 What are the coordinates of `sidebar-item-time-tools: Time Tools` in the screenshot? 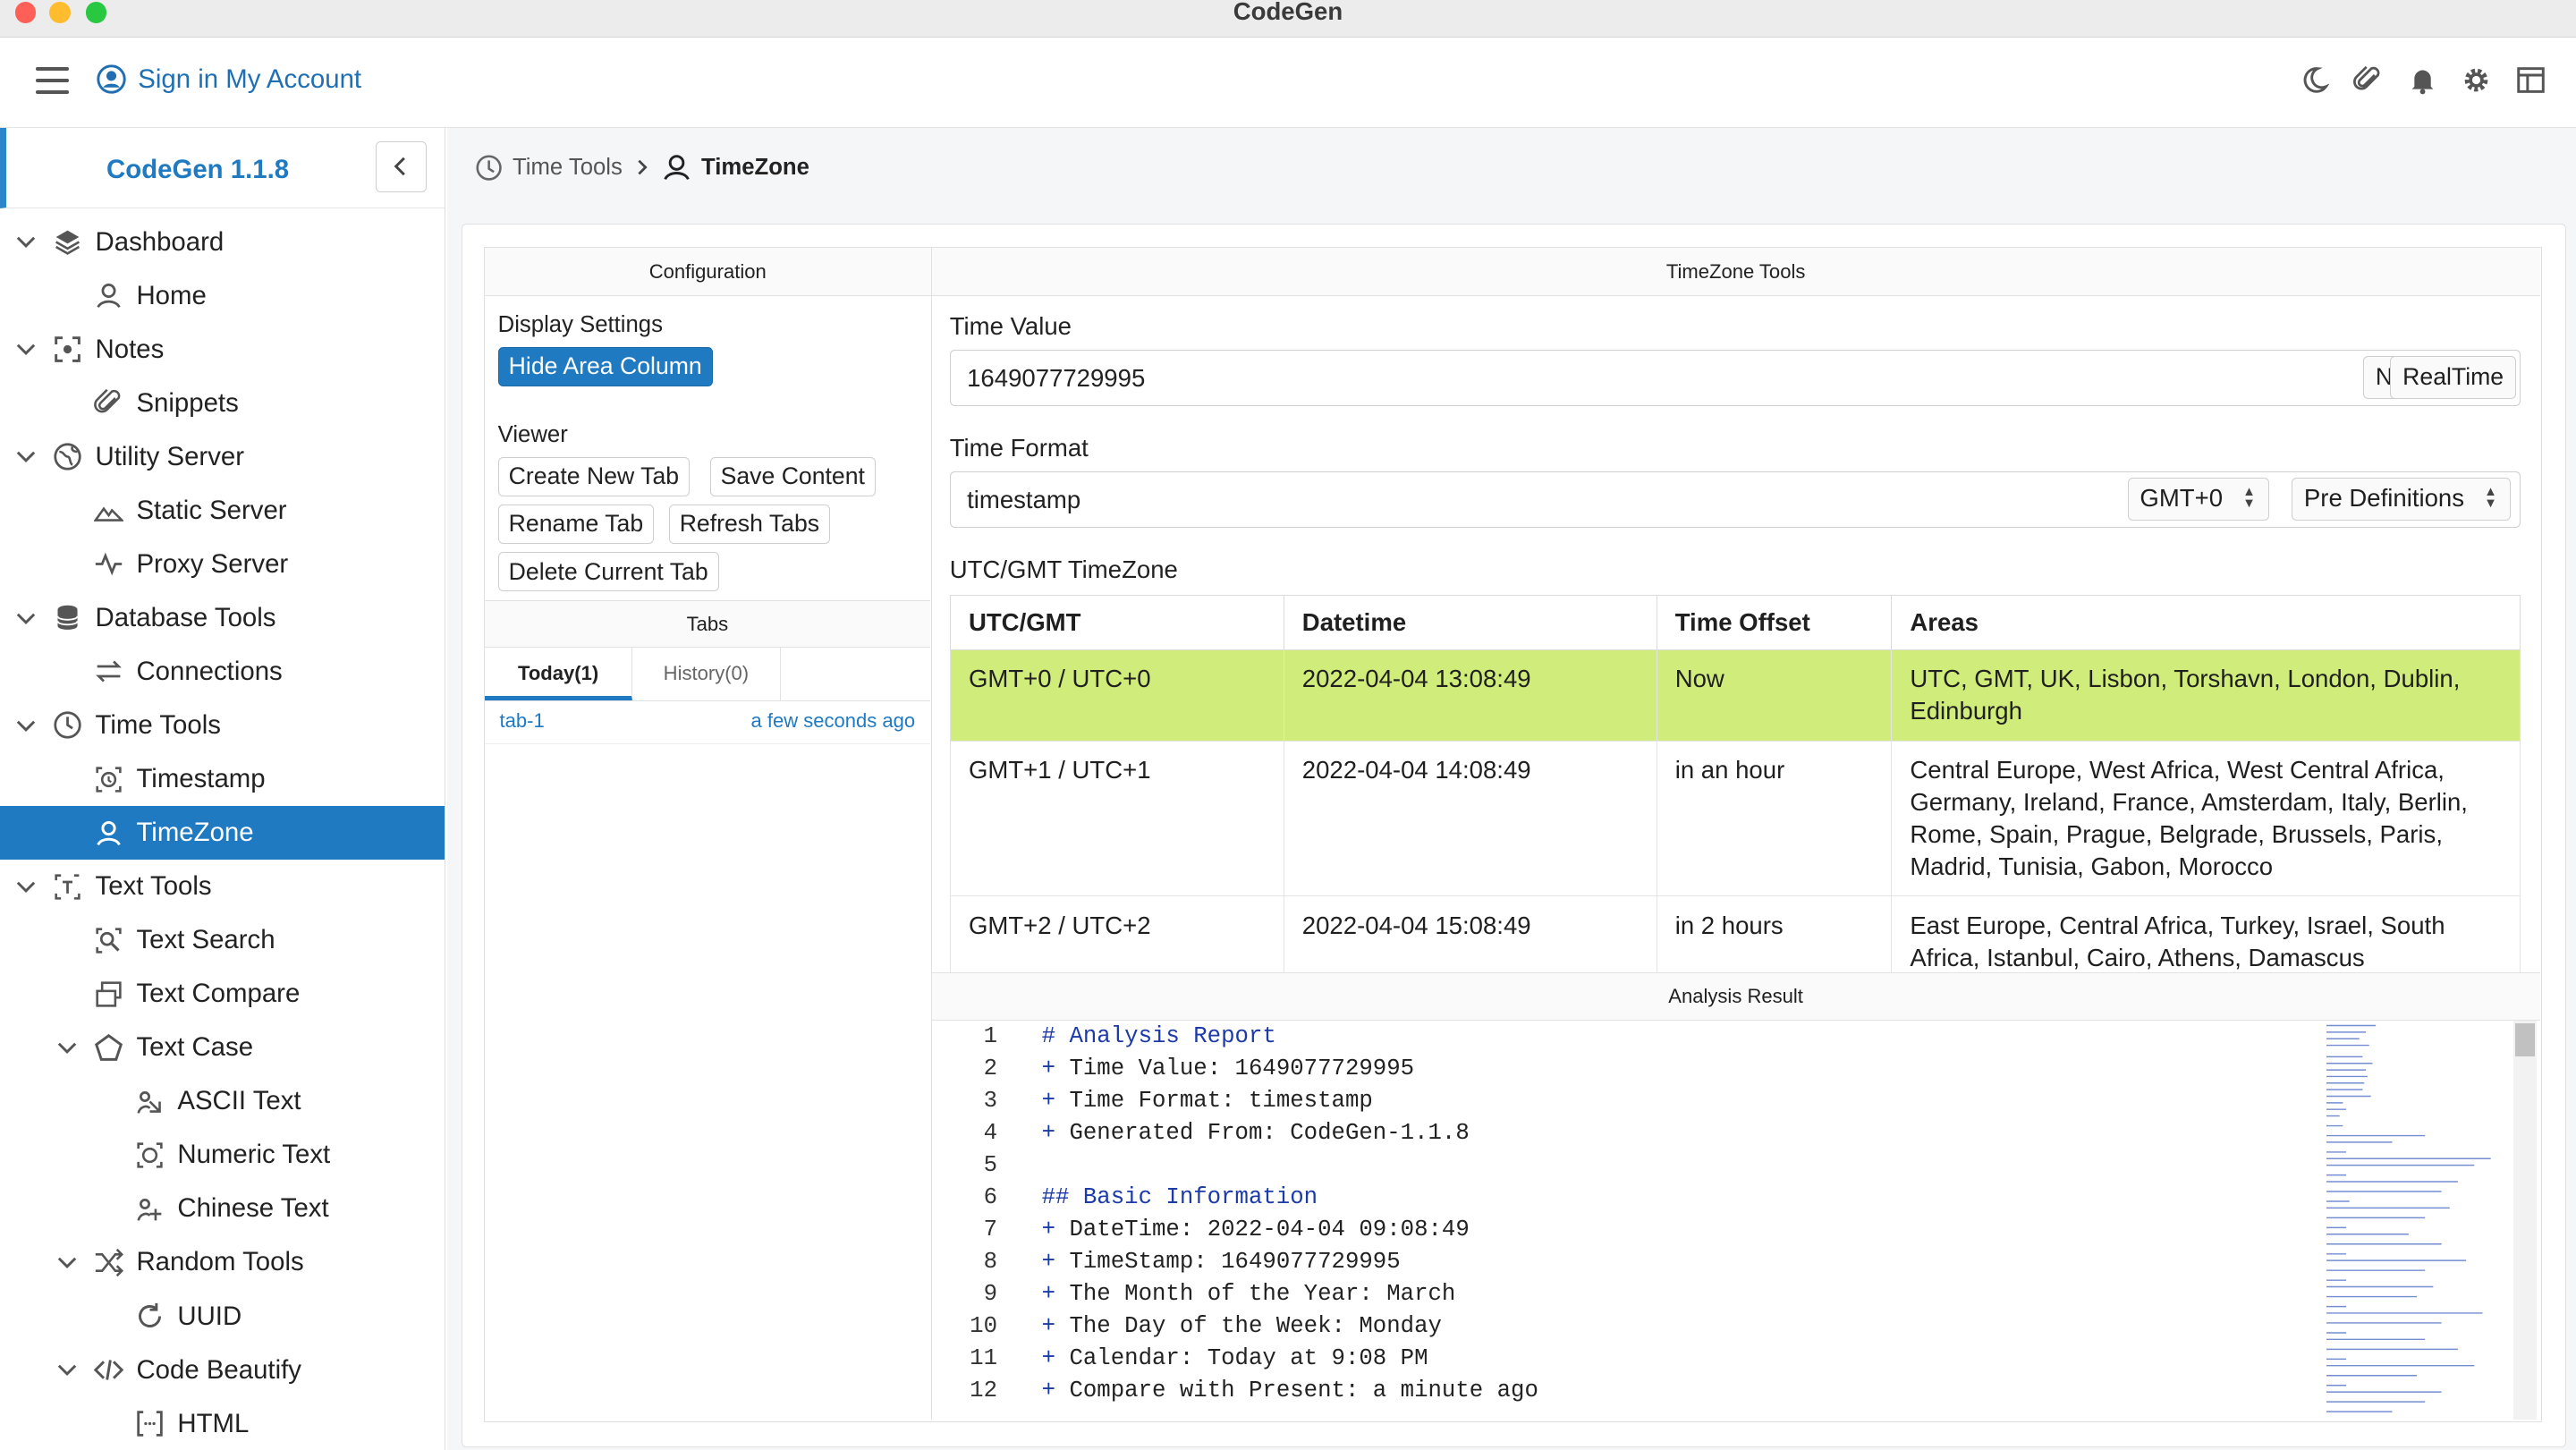 It's located at (222, 725).